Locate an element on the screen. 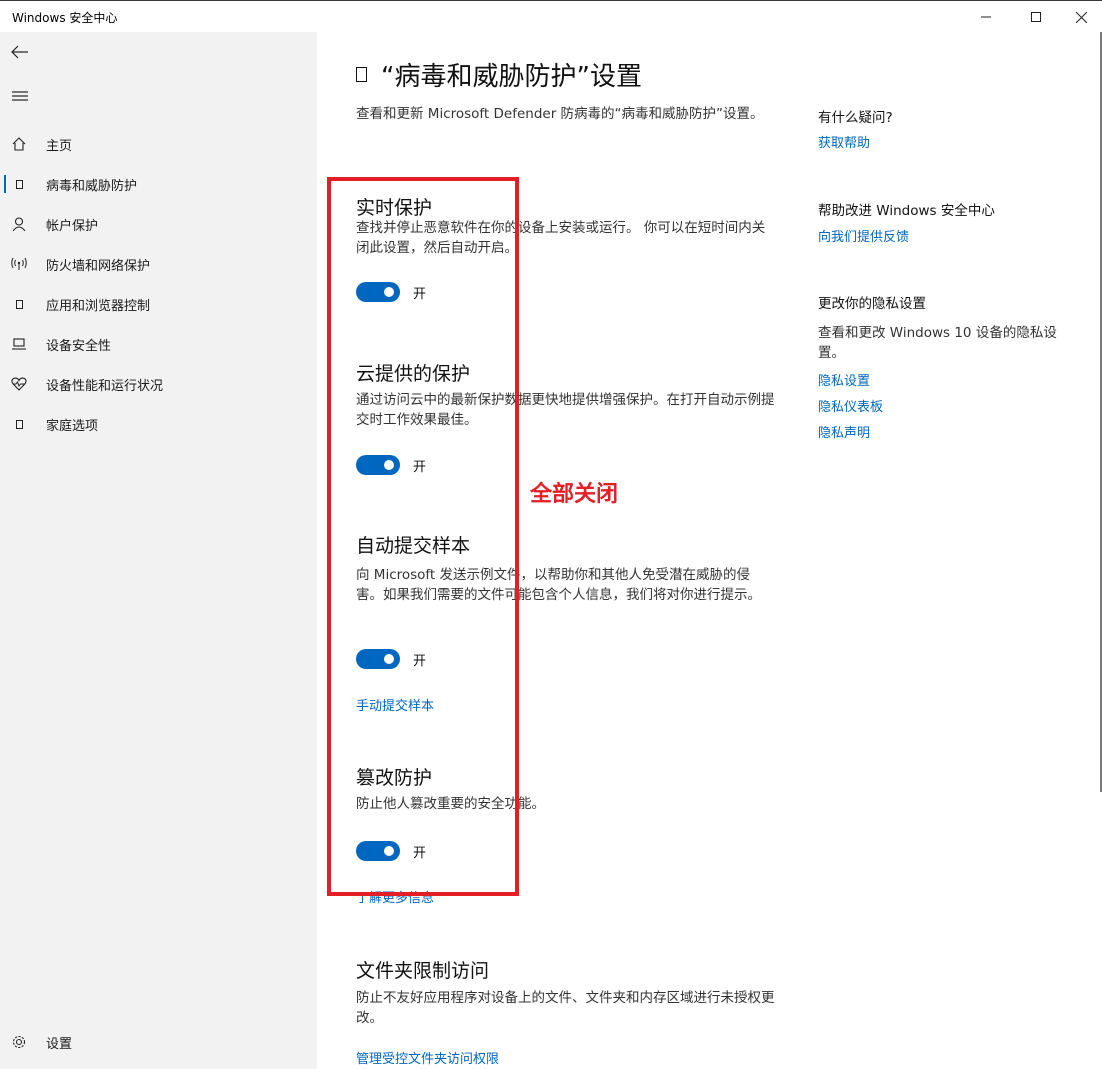 Image resolution: width=1102 pixels, height=1069 pixels. sidebar-item-settings: 设置 is located at coordinates (158, 1042).